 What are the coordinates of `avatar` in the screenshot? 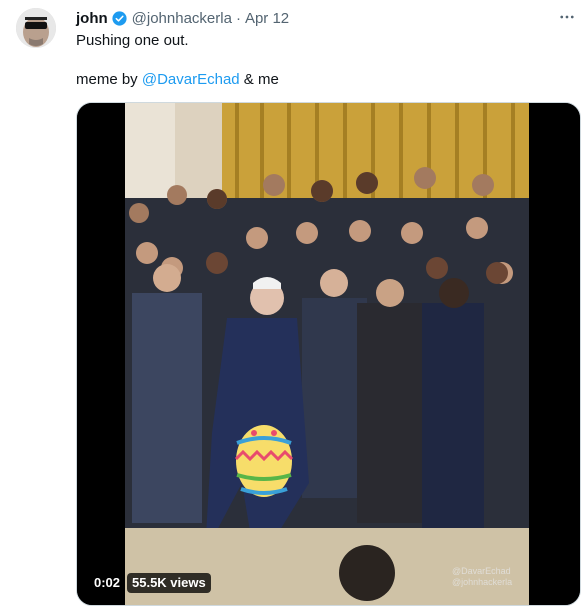 It's located at (36, 28).